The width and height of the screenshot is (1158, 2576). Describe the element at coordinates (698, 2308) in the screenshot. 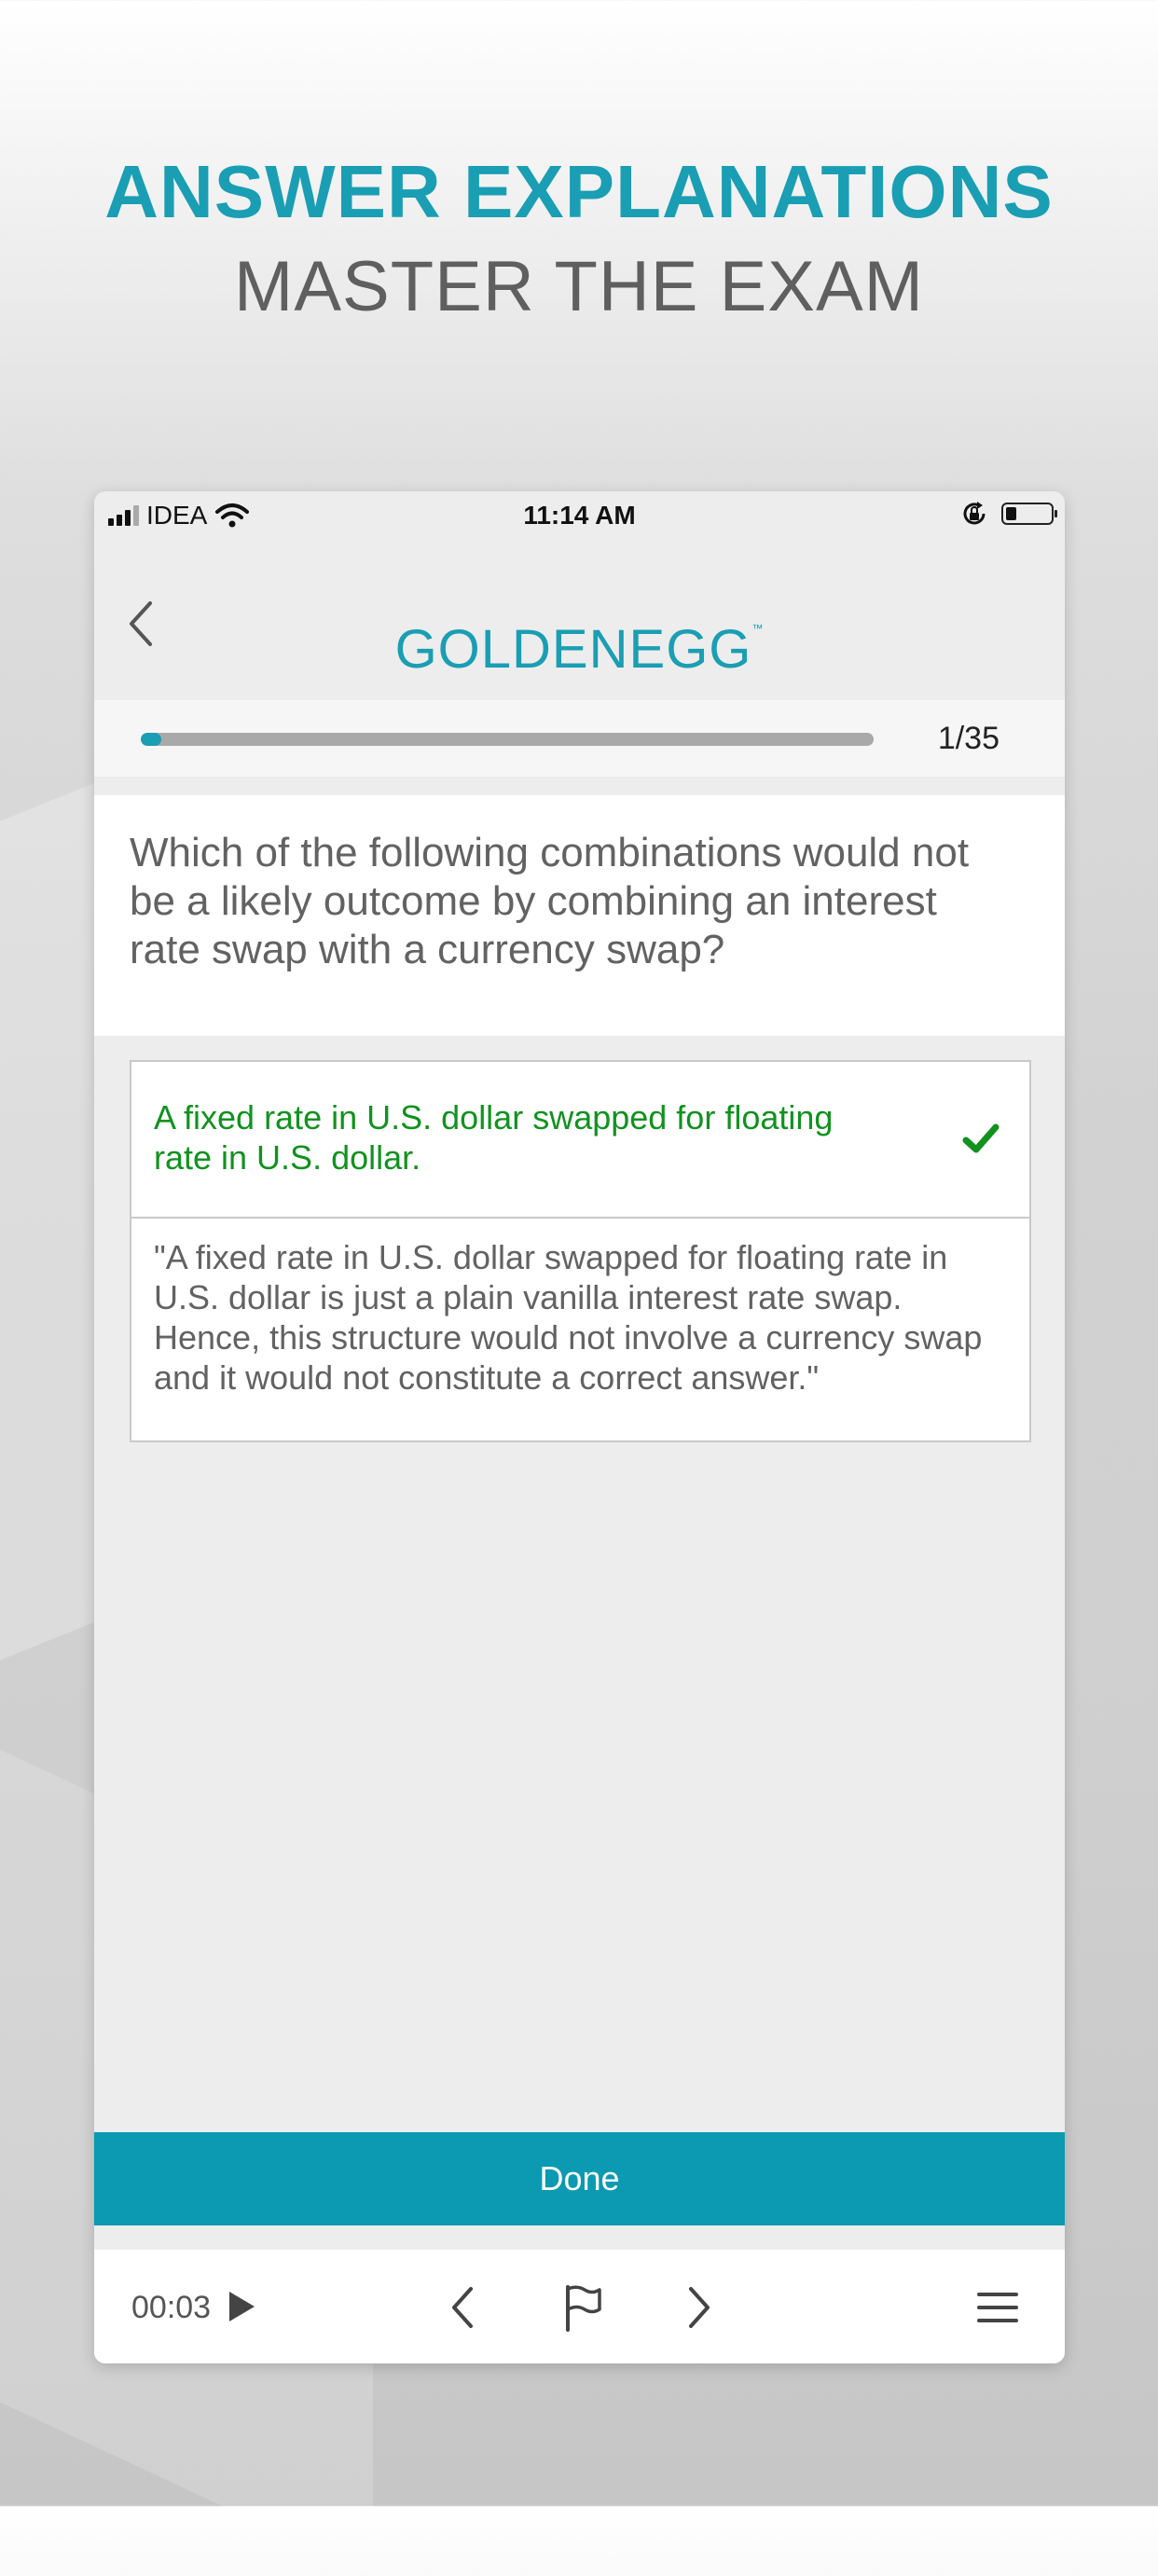

I see `next-icon` at that location.